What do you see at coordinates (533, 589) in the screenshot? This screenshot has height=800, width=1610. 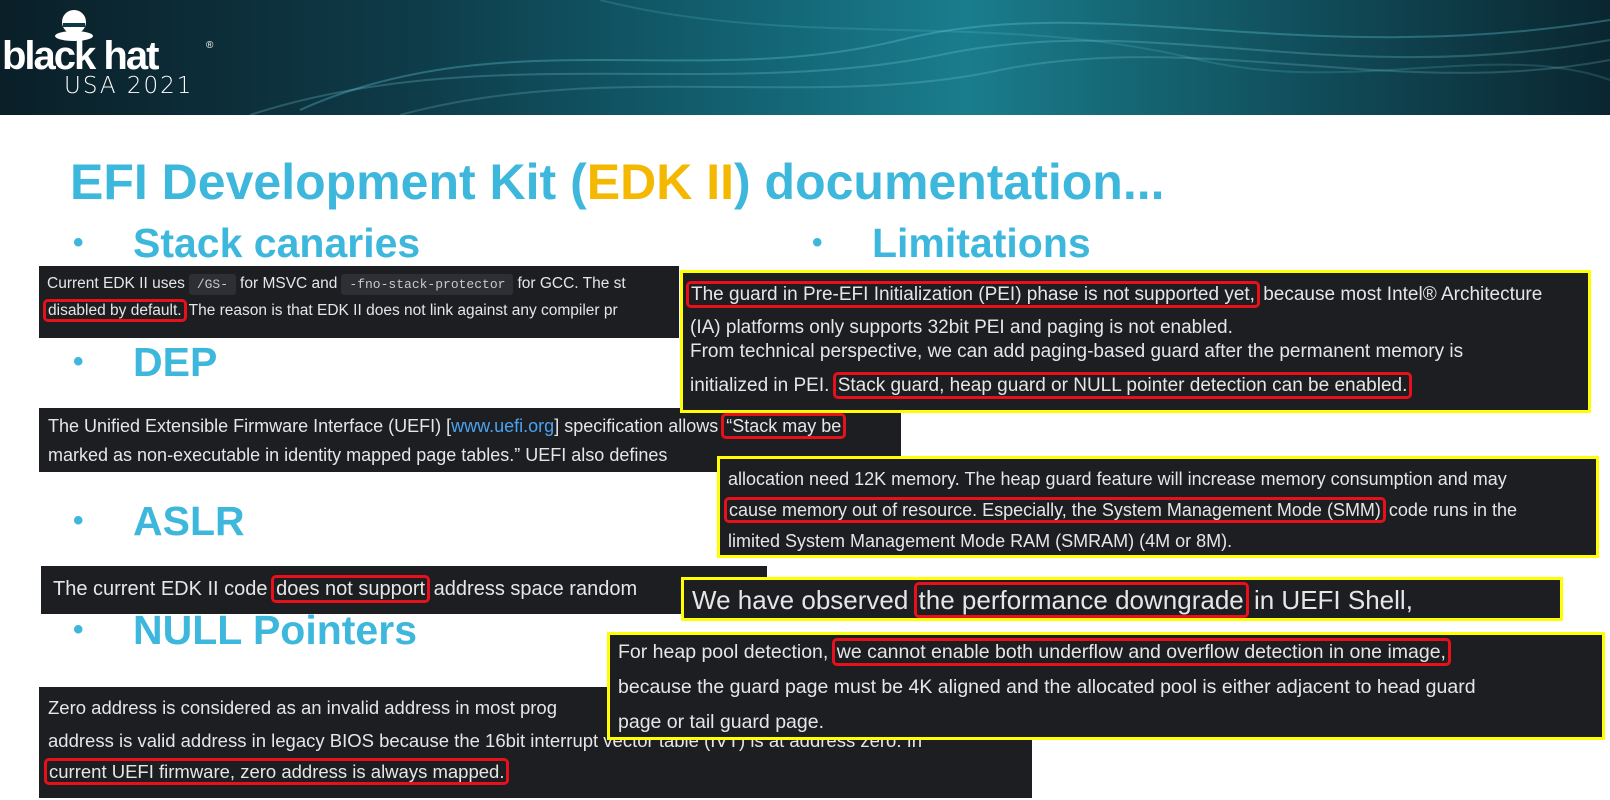 I see `snippet-text: address space random` at bounding box center [533, 589].